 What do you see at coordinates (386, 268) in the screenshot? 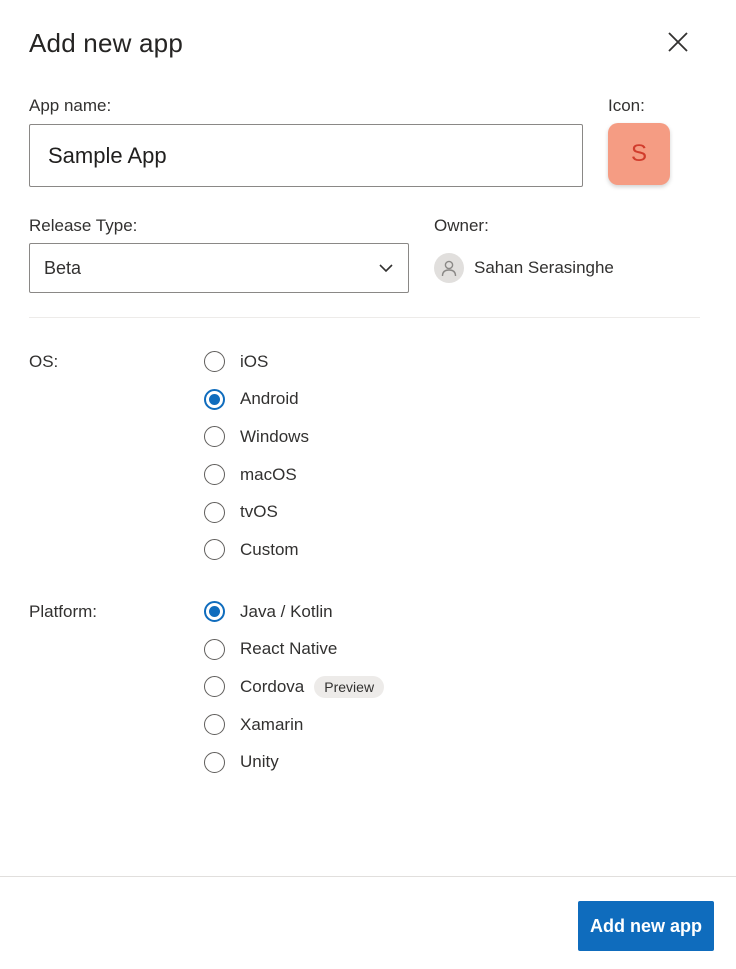
I see `chevron-down-icon` at bounding box center [386, 268].